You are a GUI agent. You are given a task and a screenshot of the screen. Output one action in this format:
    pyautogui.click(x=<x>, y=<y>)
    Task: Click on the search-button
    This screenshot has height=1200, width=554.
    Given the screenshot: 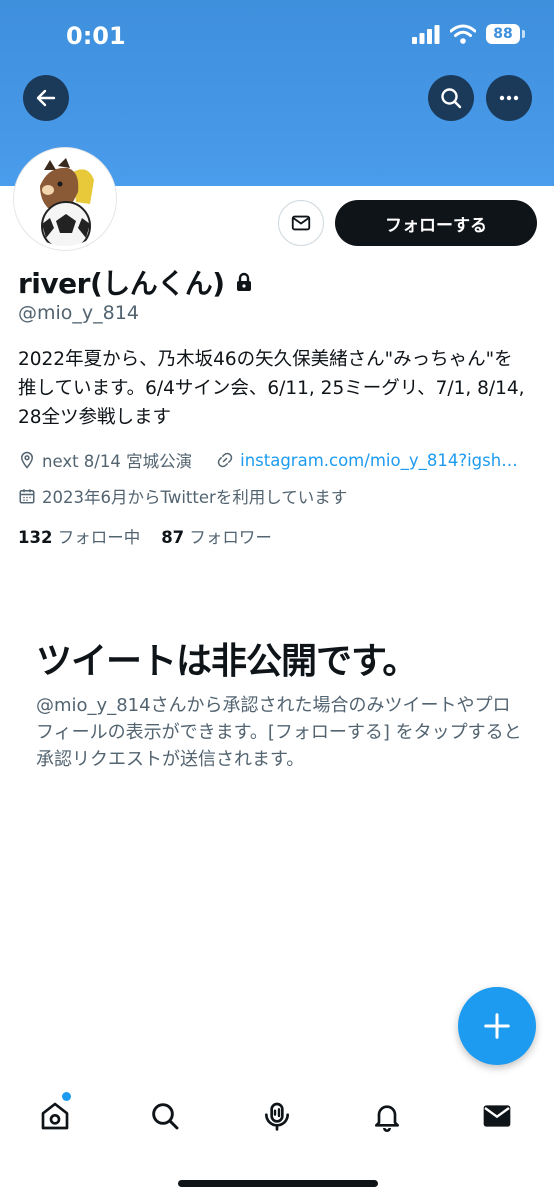 What is the action you would take?
    pyautogui.click(x=451, y=98)
    